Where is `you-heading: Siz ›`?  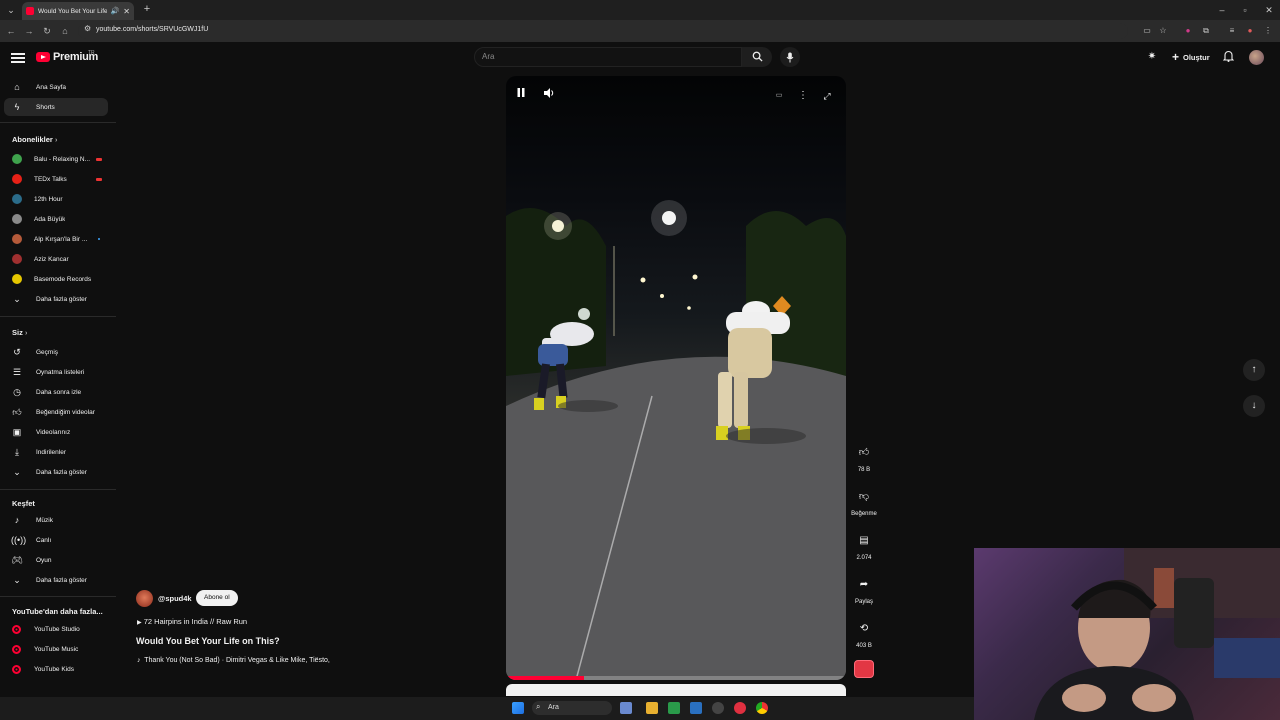
you-heading: Siz › is located at coordinates (19, 332).